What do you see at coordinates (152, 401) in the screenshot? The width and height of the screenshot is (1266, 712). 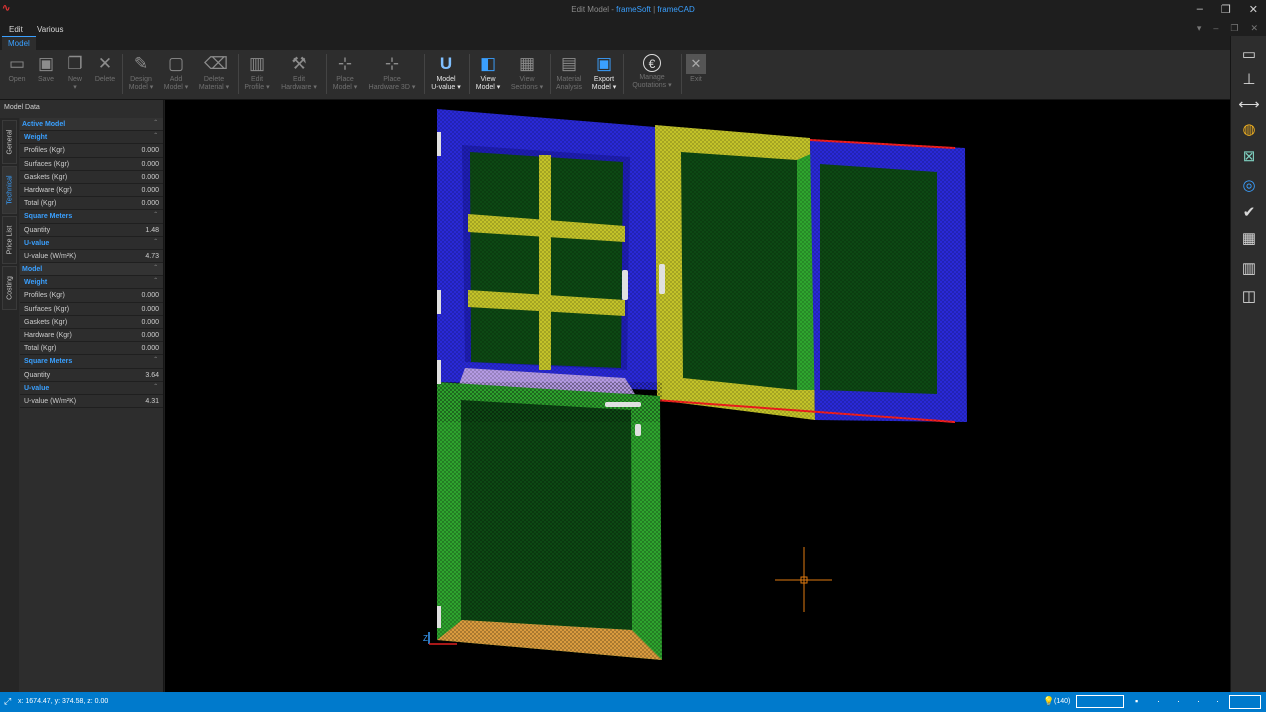 I see `property-value: 4.31` at bounding box center [152, 401].